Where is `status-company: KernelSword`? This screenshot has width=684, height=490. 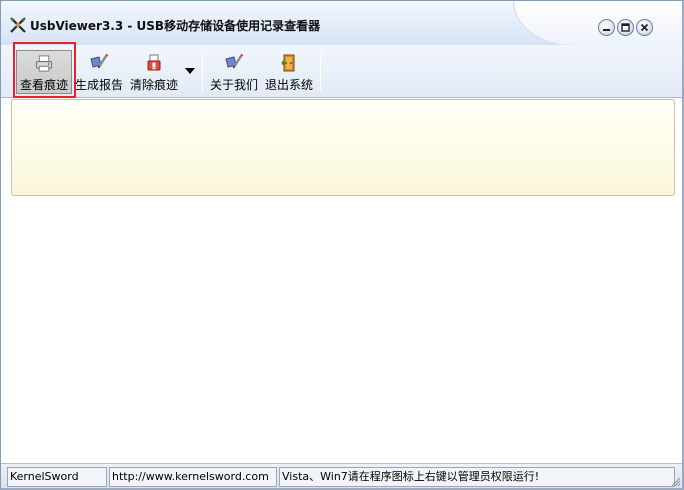 status-company: KernelSword is located at coordinates (57, 477).